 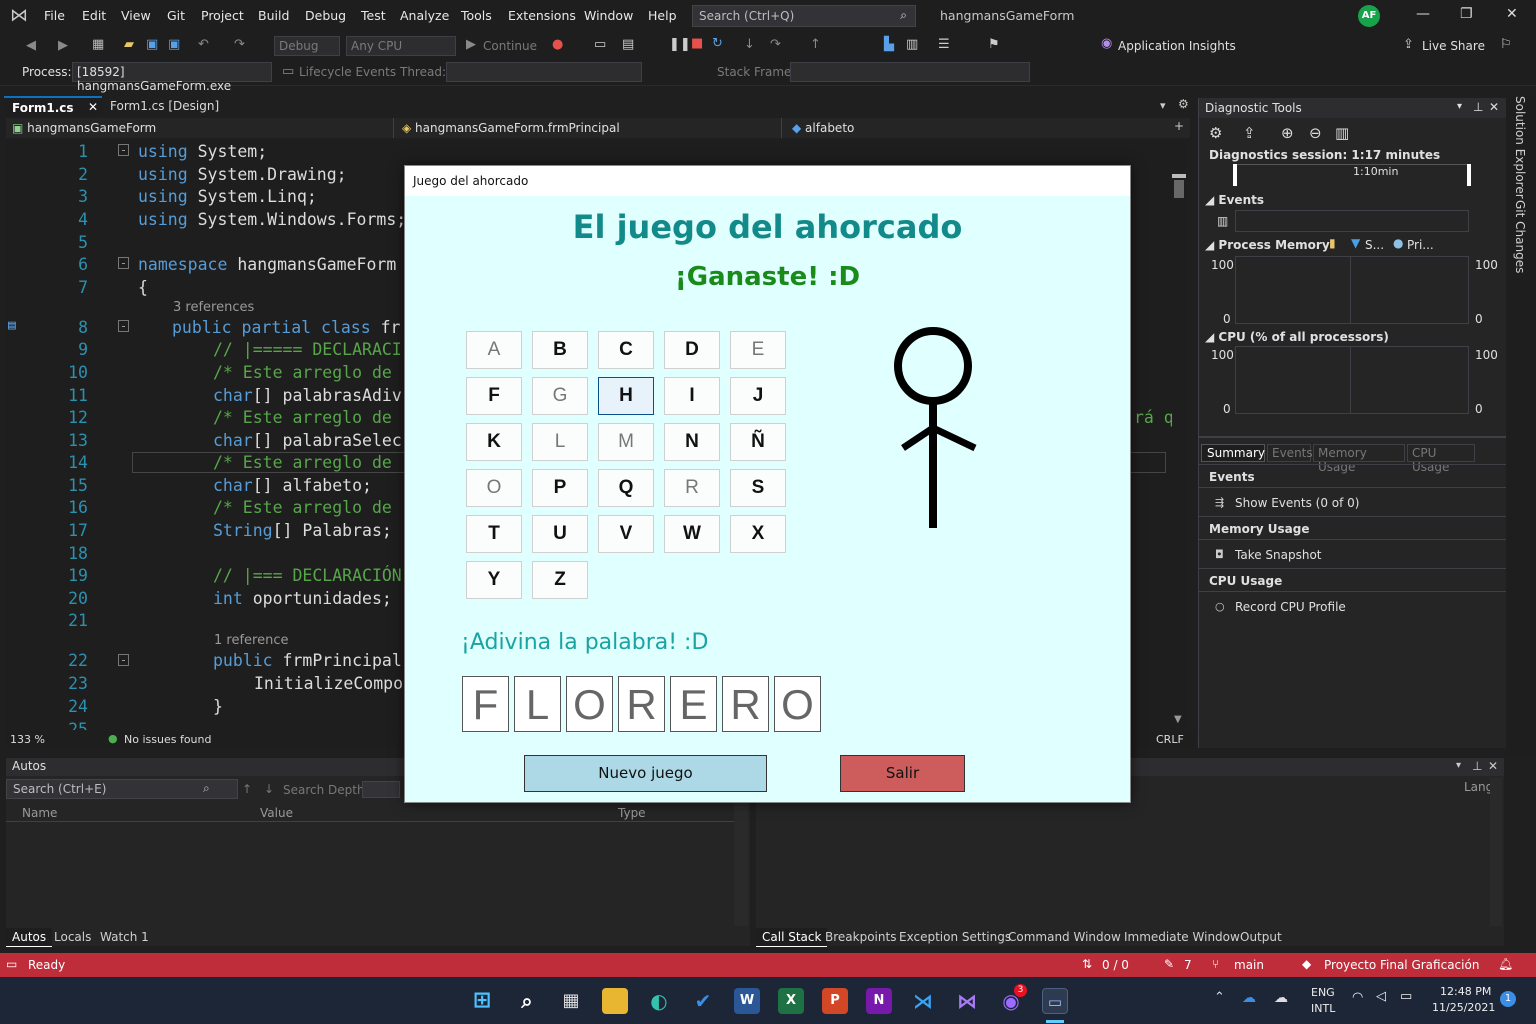 What do you see at coordinates (1287, 133) in the screenshot?
I see `zoom-in-icon: ⊕` at bounding box center [1287, 133].